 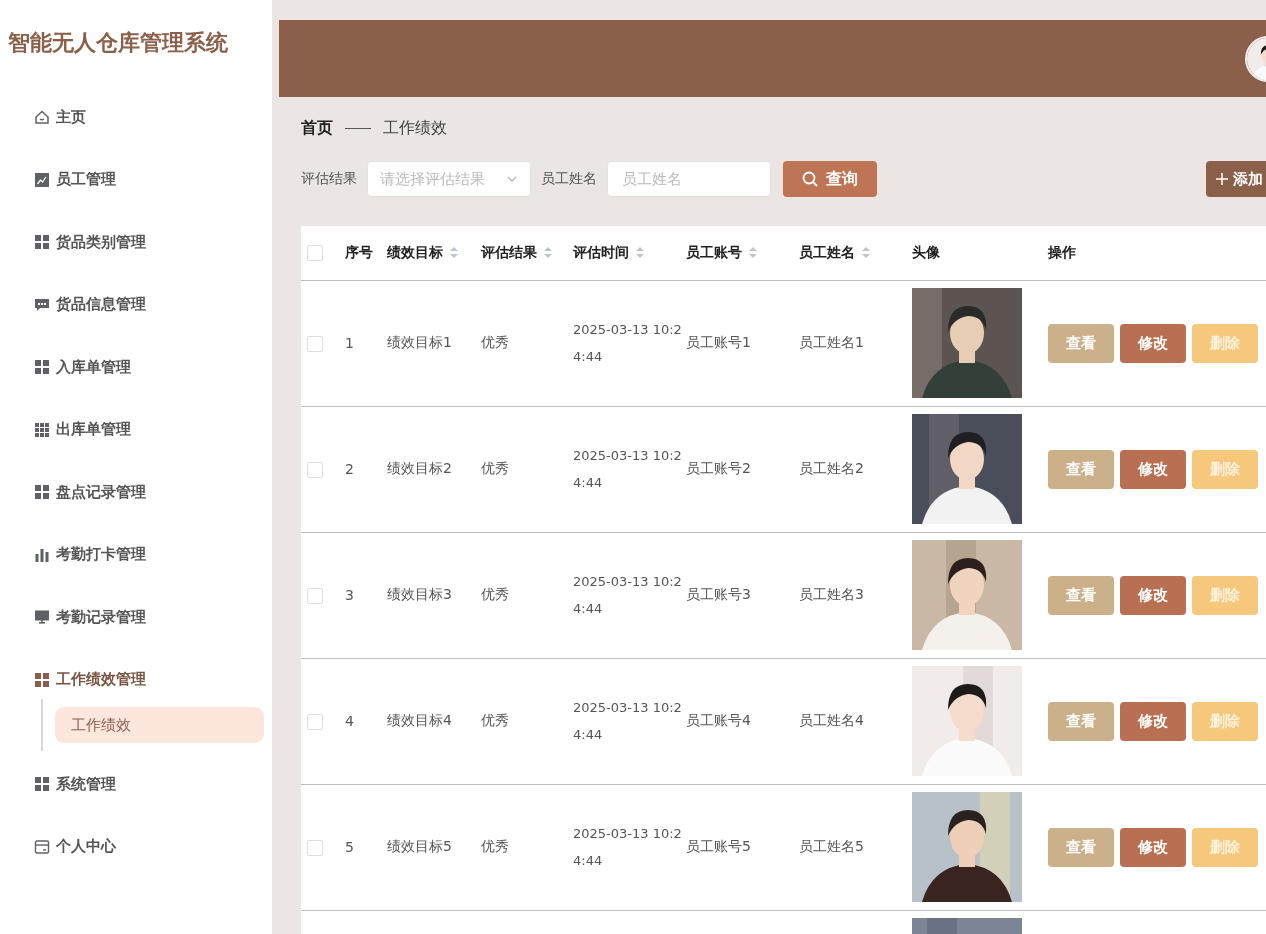 What do you see at coordinates (509, 251) in the screenshot?
I see `column-header: 评估结果` at bounding box center [509, 251].